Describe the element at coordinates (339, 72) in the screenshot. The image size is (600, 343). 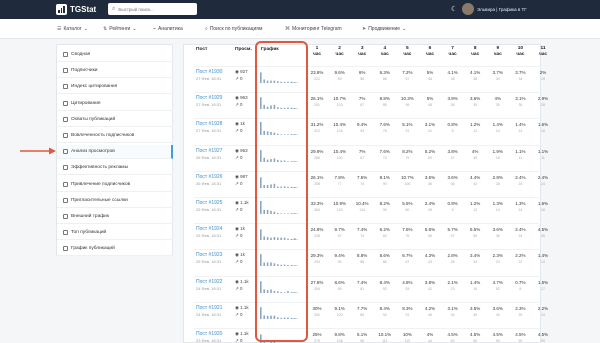
I see `hour-percent: 9.6%` at that location.